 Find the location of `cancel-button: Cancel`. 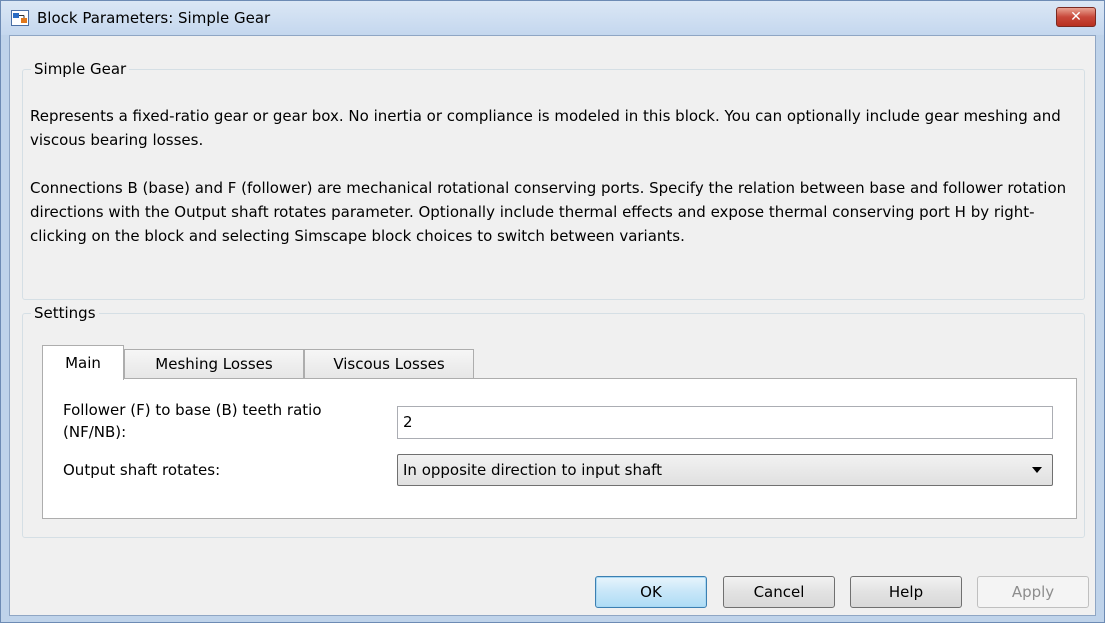

cancel-button: Cancel is located at coordinates (779, 592).